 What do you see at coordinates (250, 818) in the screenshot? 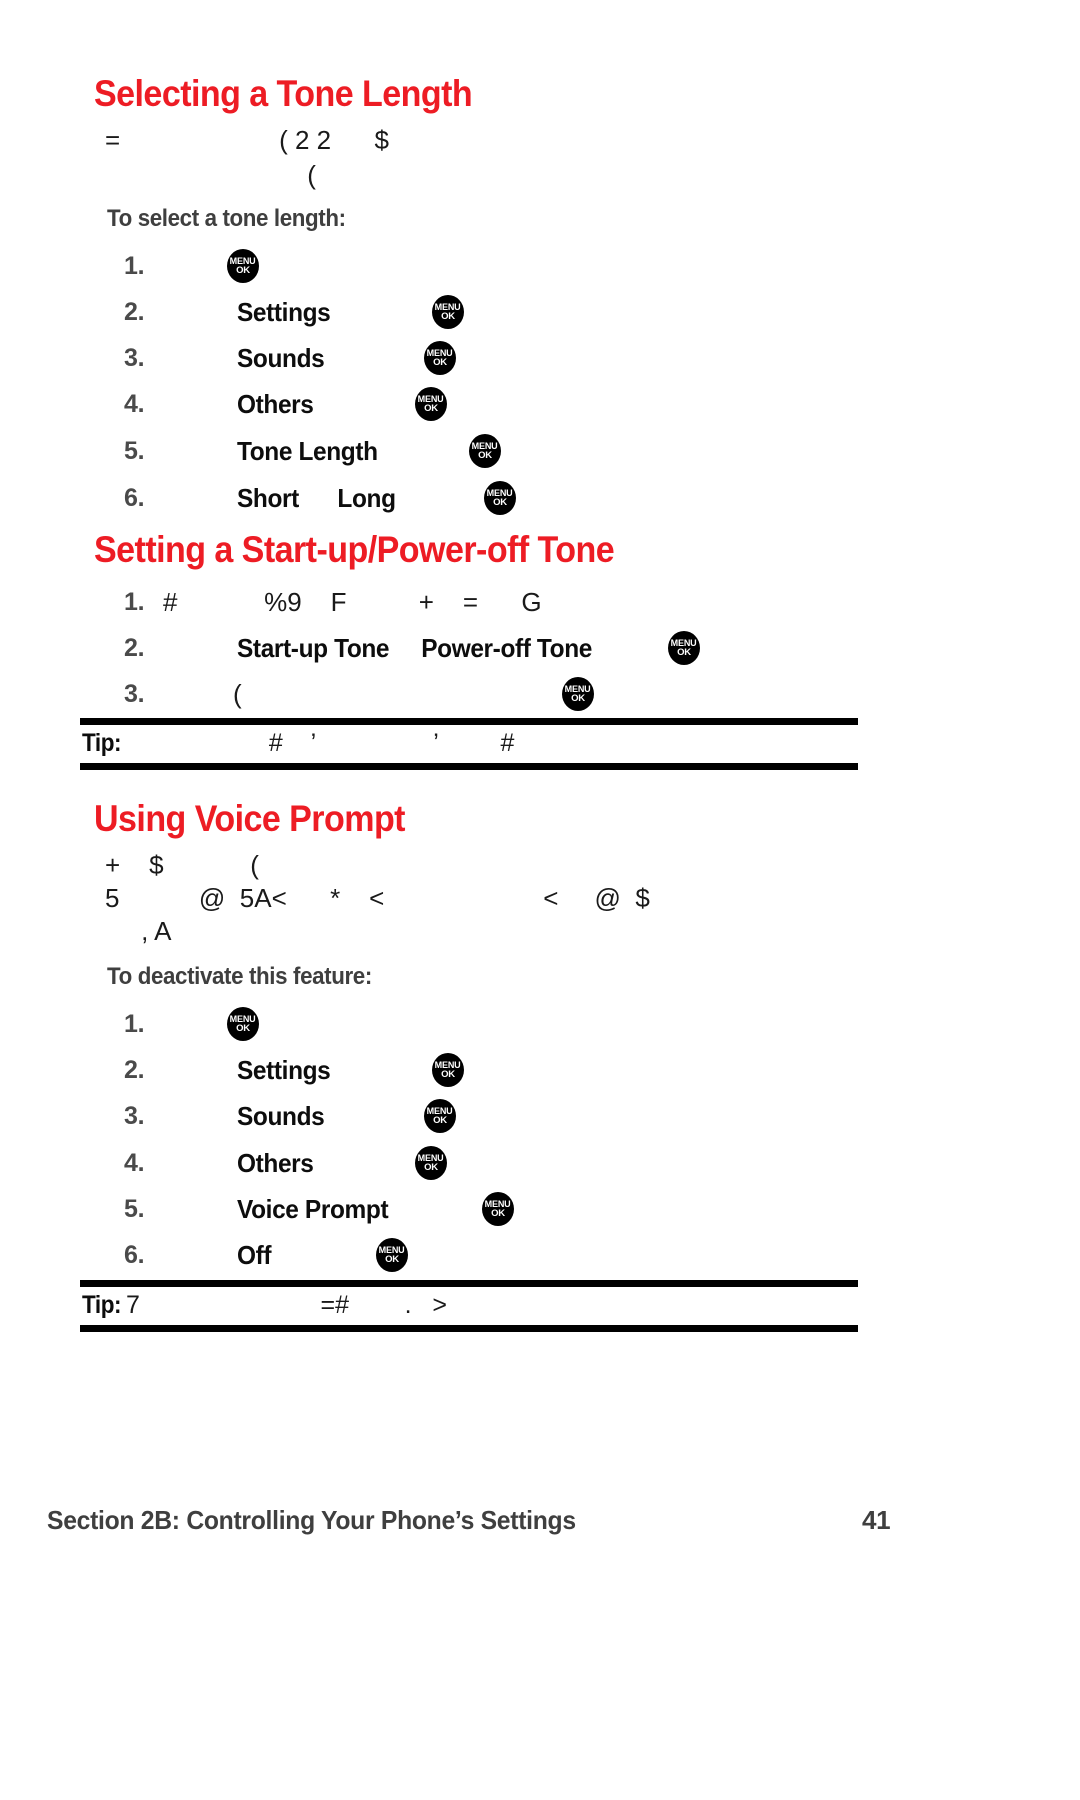
I see `heading-using-voice-prompt: Using Voice Prompt` at bounding box center [250, 818].